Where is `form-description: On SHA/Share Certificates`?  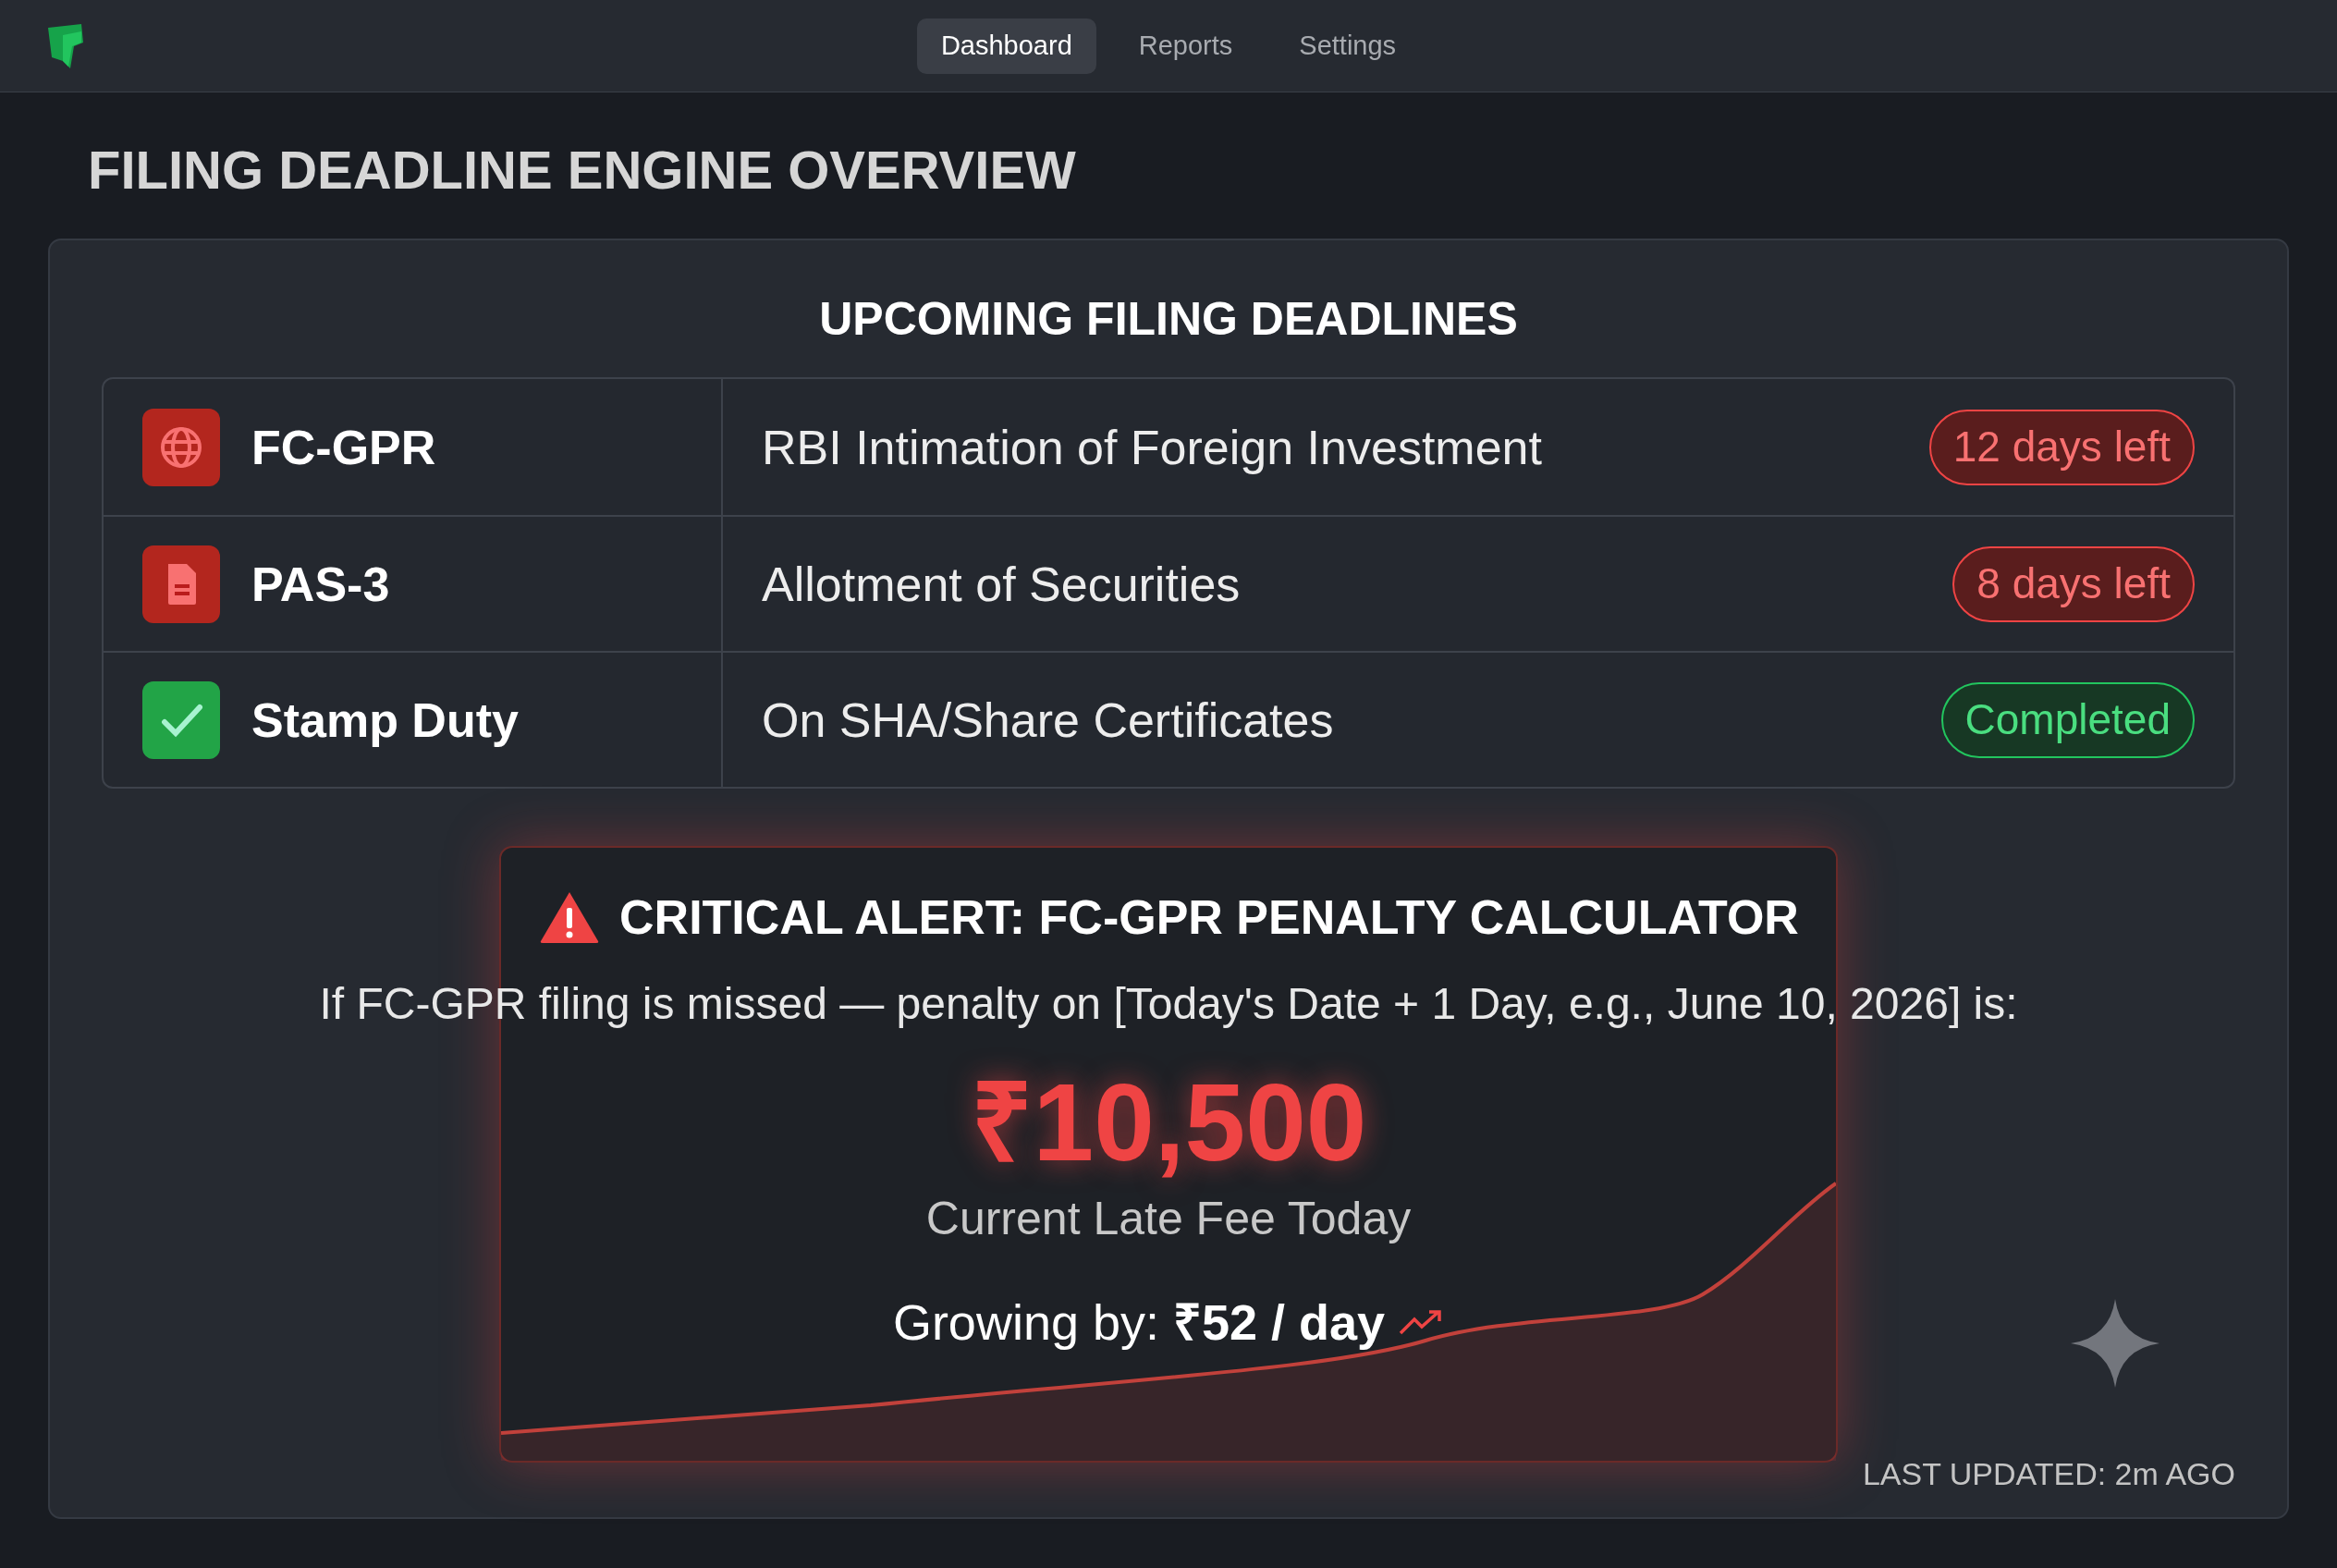
form-description: On SHA/Share Certificates is located at coordinates (1048, 720).